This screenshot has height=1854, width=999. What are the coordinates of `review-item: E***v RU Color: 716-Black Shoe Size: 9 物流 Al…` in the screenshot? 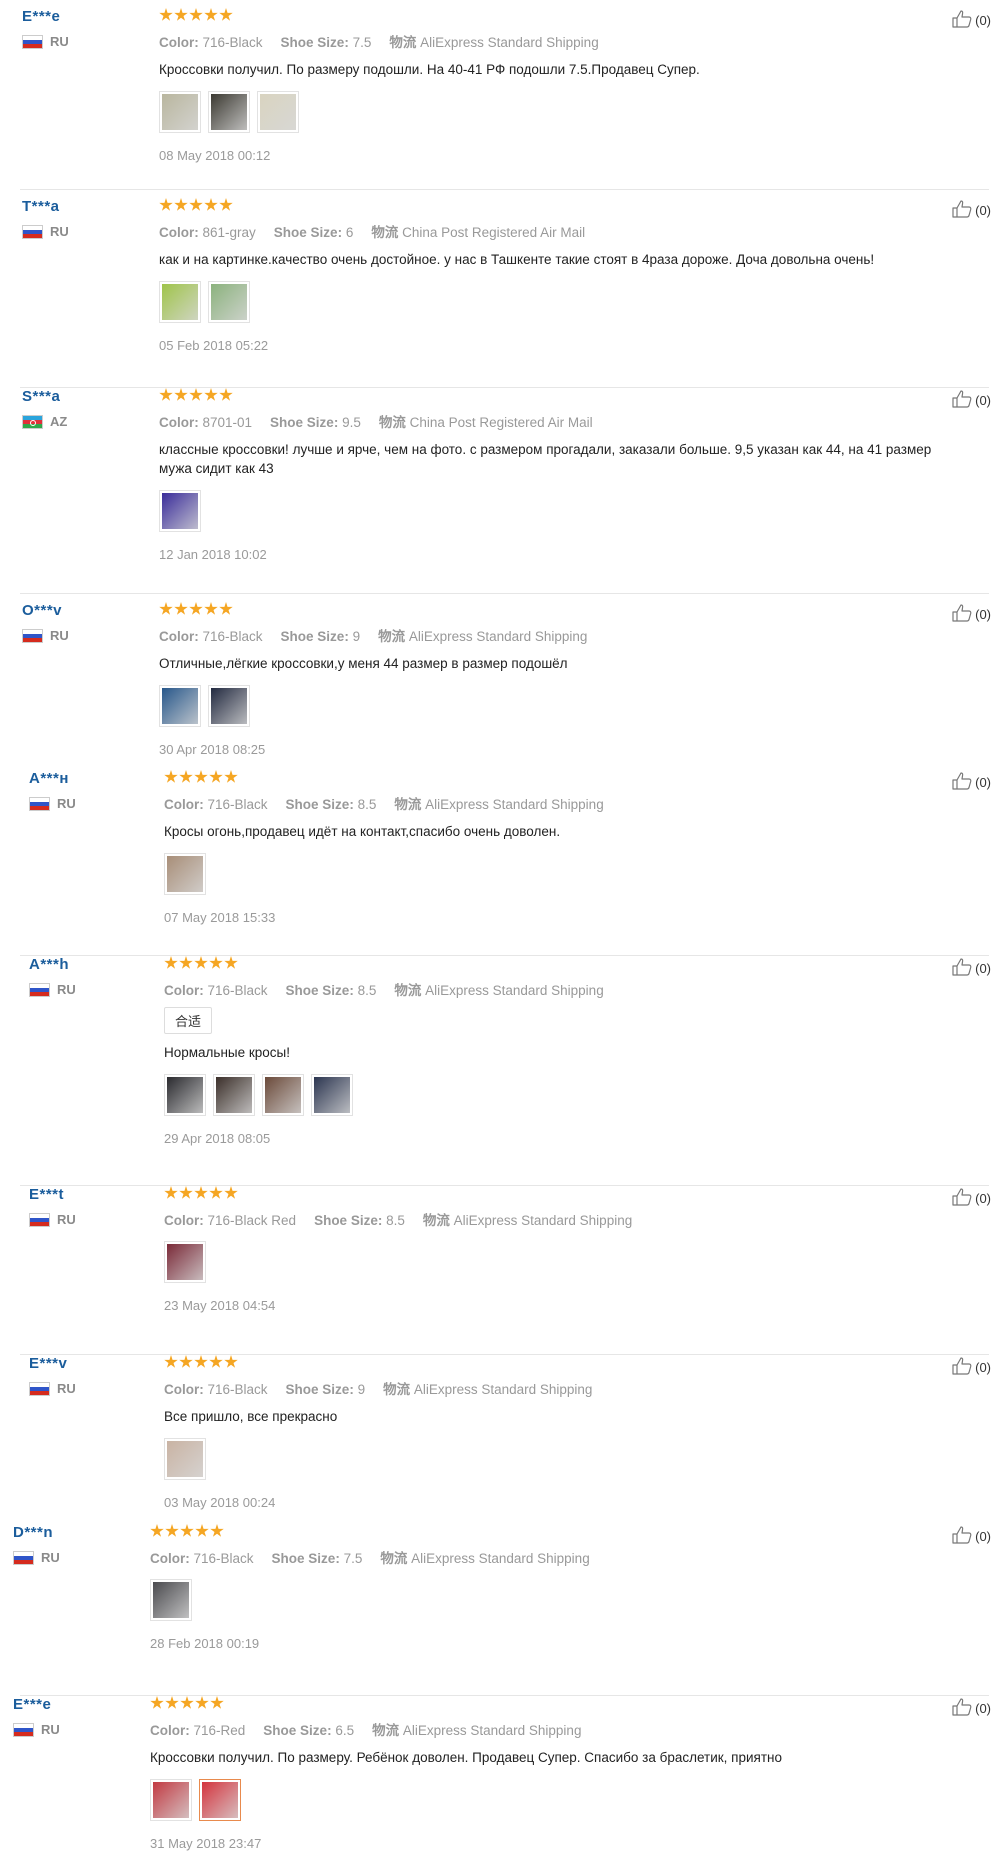 It's located at (499, 1437).